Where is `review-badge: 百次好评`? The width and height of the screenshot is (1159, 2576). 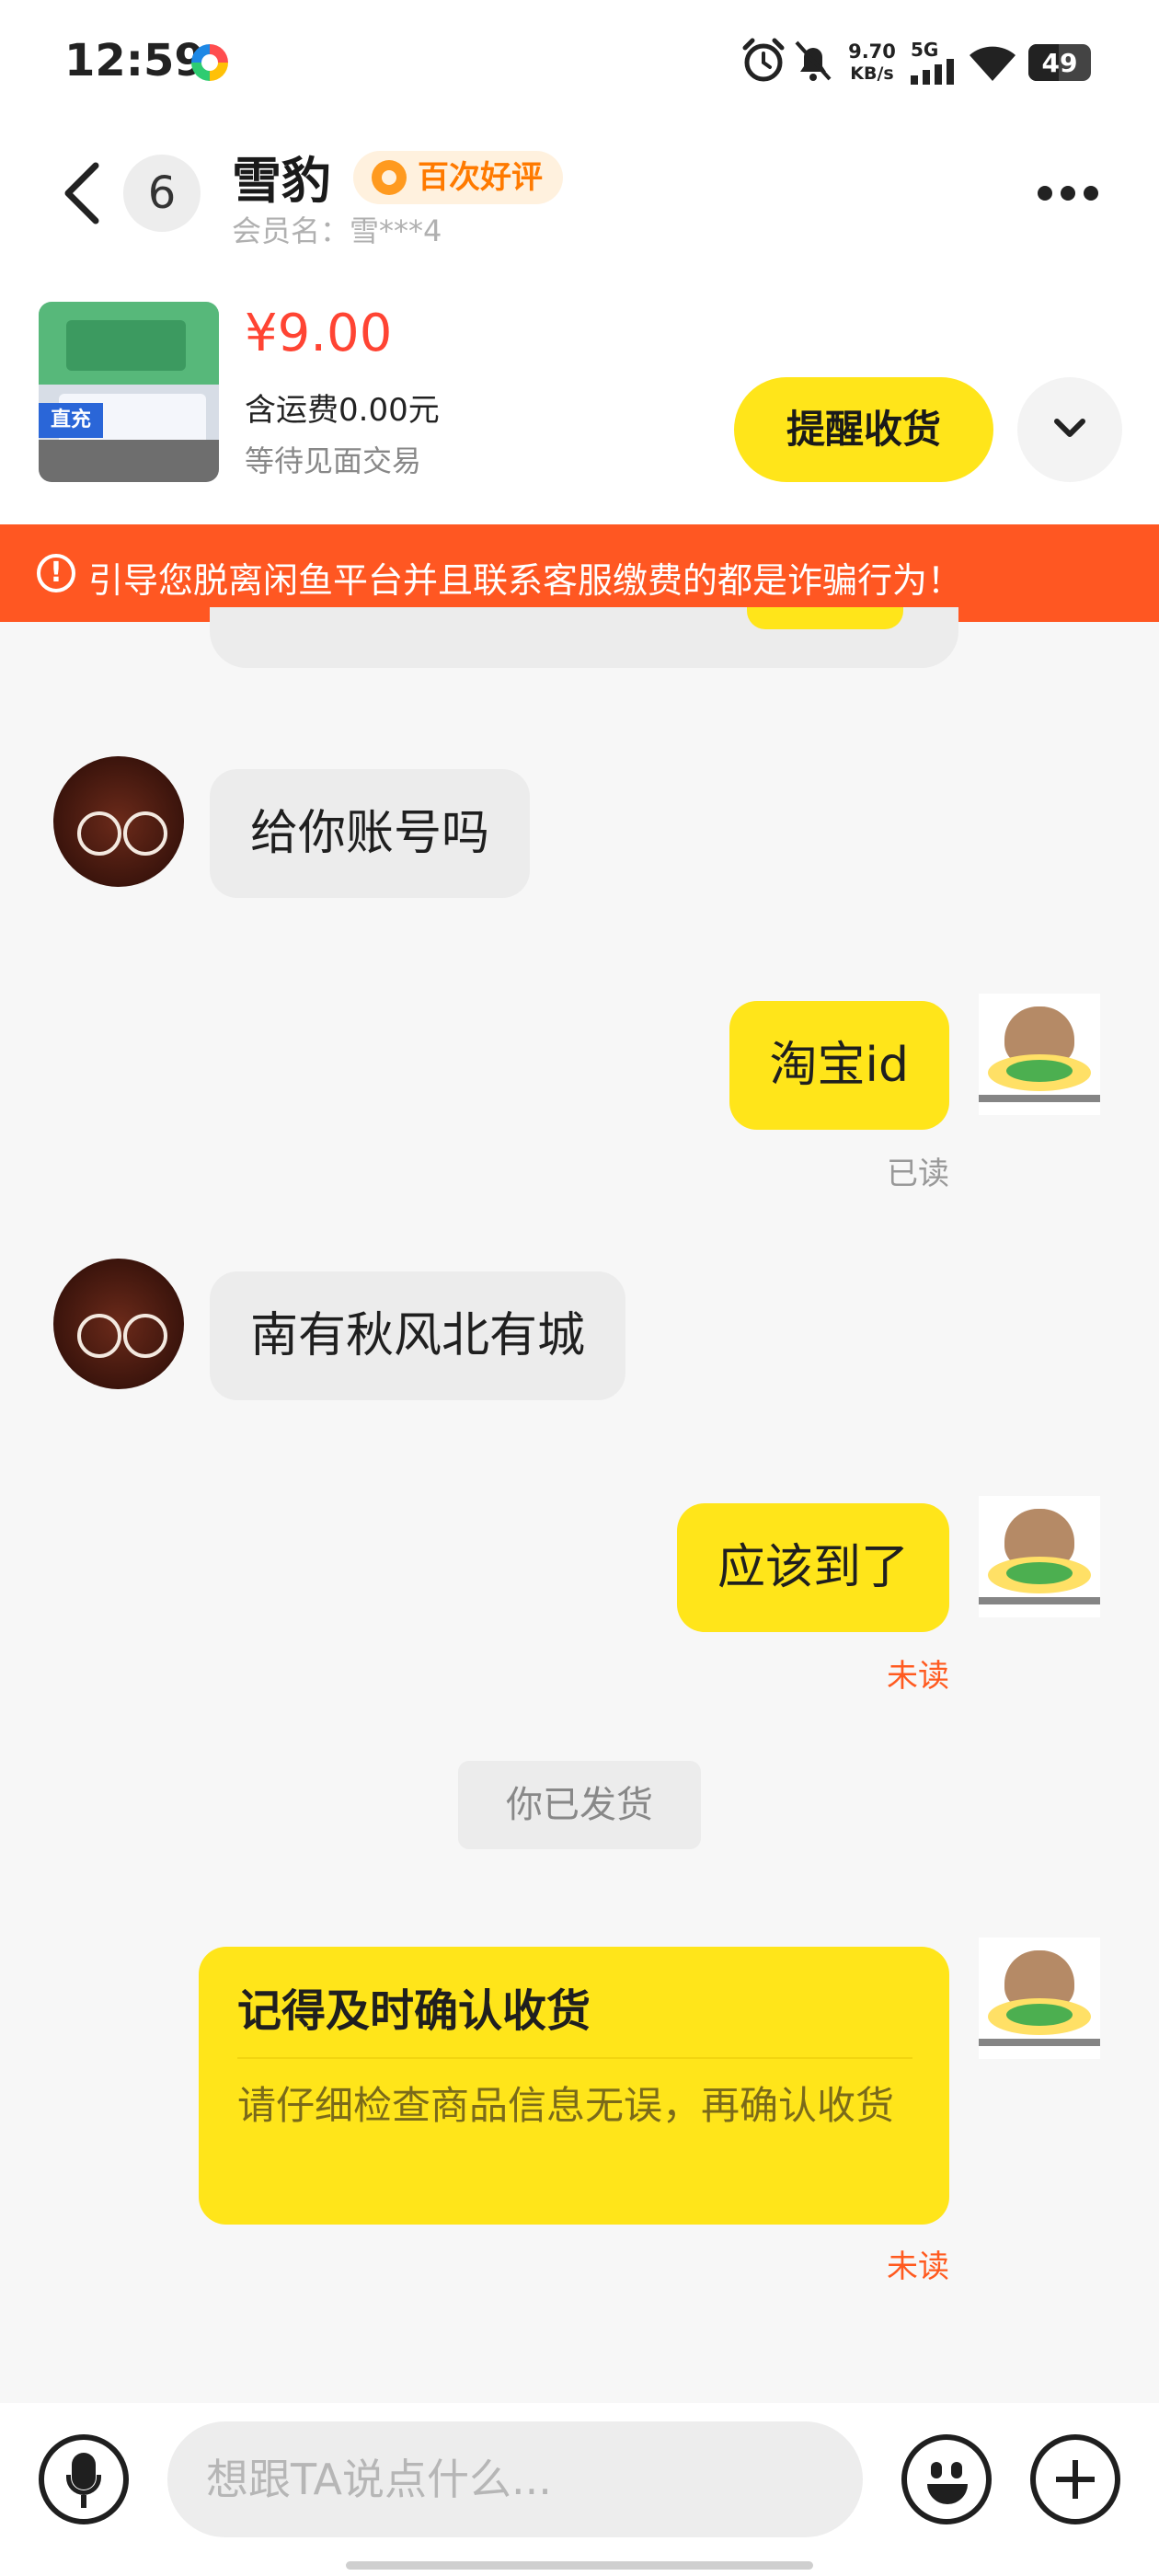
review-badge: 百次好评 is located at coordinates (458, 177).